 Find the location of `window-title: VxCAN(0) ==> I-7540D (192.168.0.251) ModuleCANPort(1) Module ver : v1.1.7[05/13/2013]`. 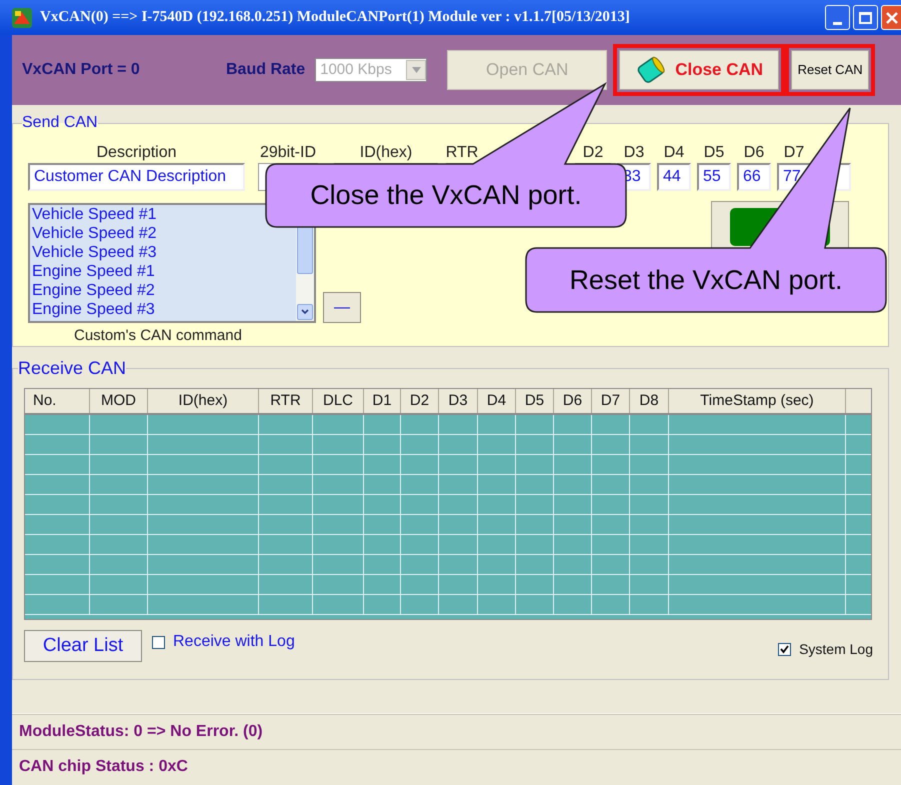

window-title: VxCAN(0) ==> I-7540D (192.168.0.251) ModuleCANPort(1) Module ver : v1.1.7[05/13/2013] is located at coordinates (335, 18).